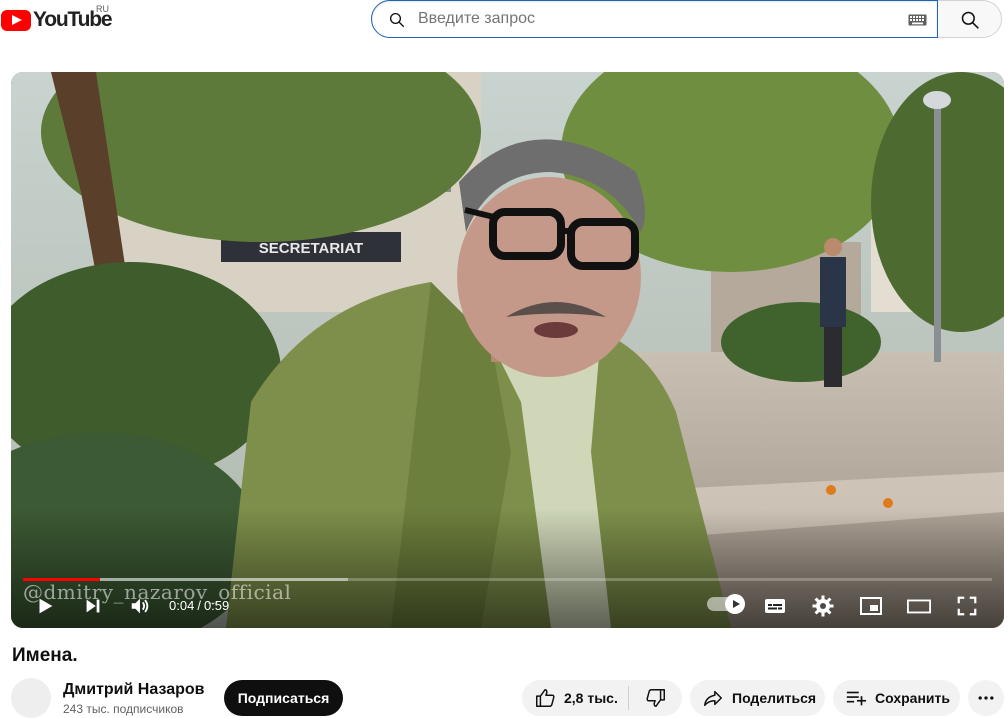 Image resolution: width=1008 pixels, height=718 pixels. I want to click on more-icon, so click(986, 698).